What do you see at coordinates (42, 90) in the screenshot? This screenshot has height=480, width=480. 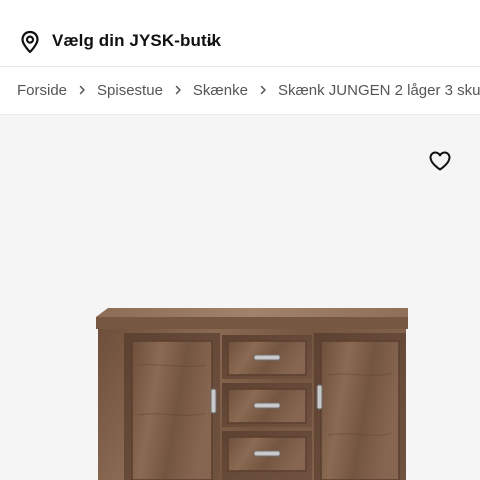 I see `breadcrumb-item-forside: Forside` at bounding box center [42, 90].